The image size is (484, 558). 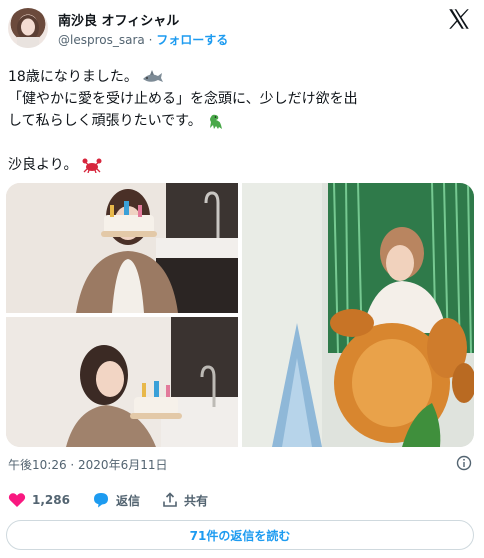 What do you see at coordinates (216, 121) in the screenshot?
I see `dinosaur-emoji-icon` at bounding box center [216, 121].